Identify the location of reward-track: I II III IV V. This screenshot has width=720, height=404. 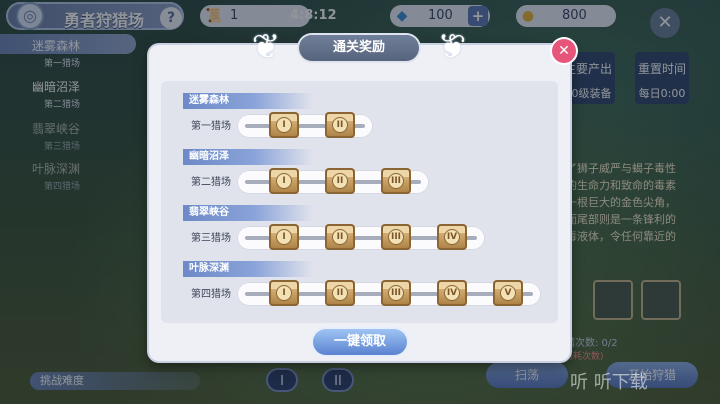
(389, 293).